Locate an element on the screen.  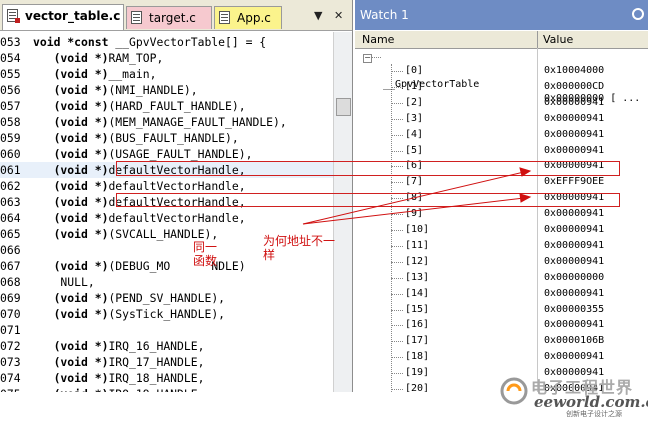
editor-vertical-scrollbar is located at coordinates (342, 212).